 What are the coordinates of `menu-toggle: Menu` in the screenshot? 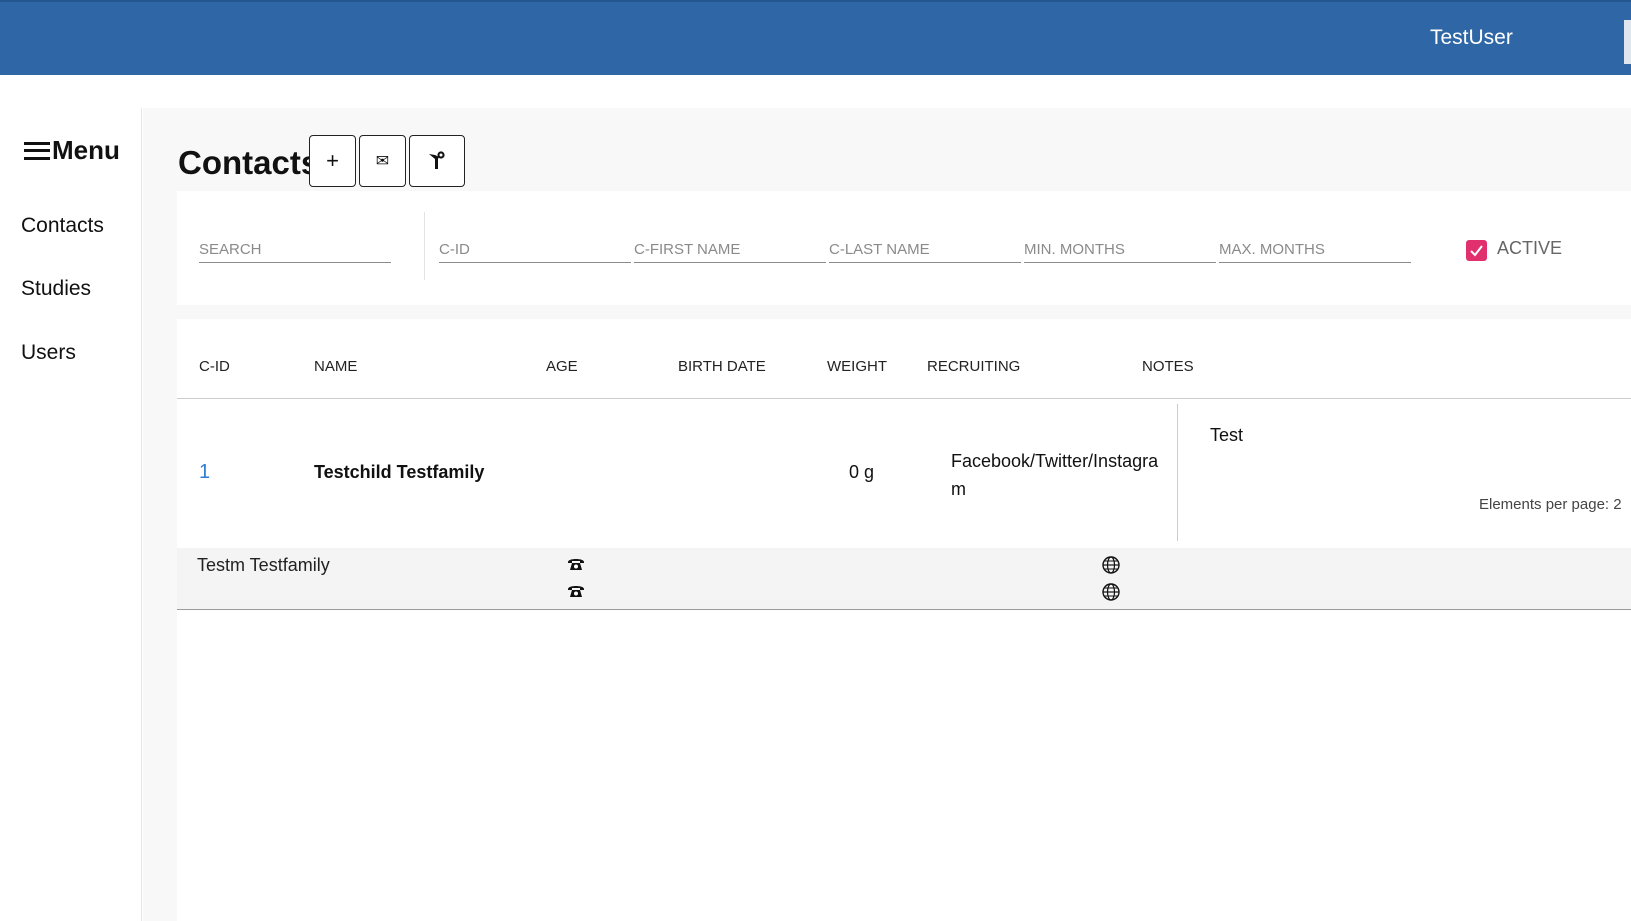 It's located at (72, 150).